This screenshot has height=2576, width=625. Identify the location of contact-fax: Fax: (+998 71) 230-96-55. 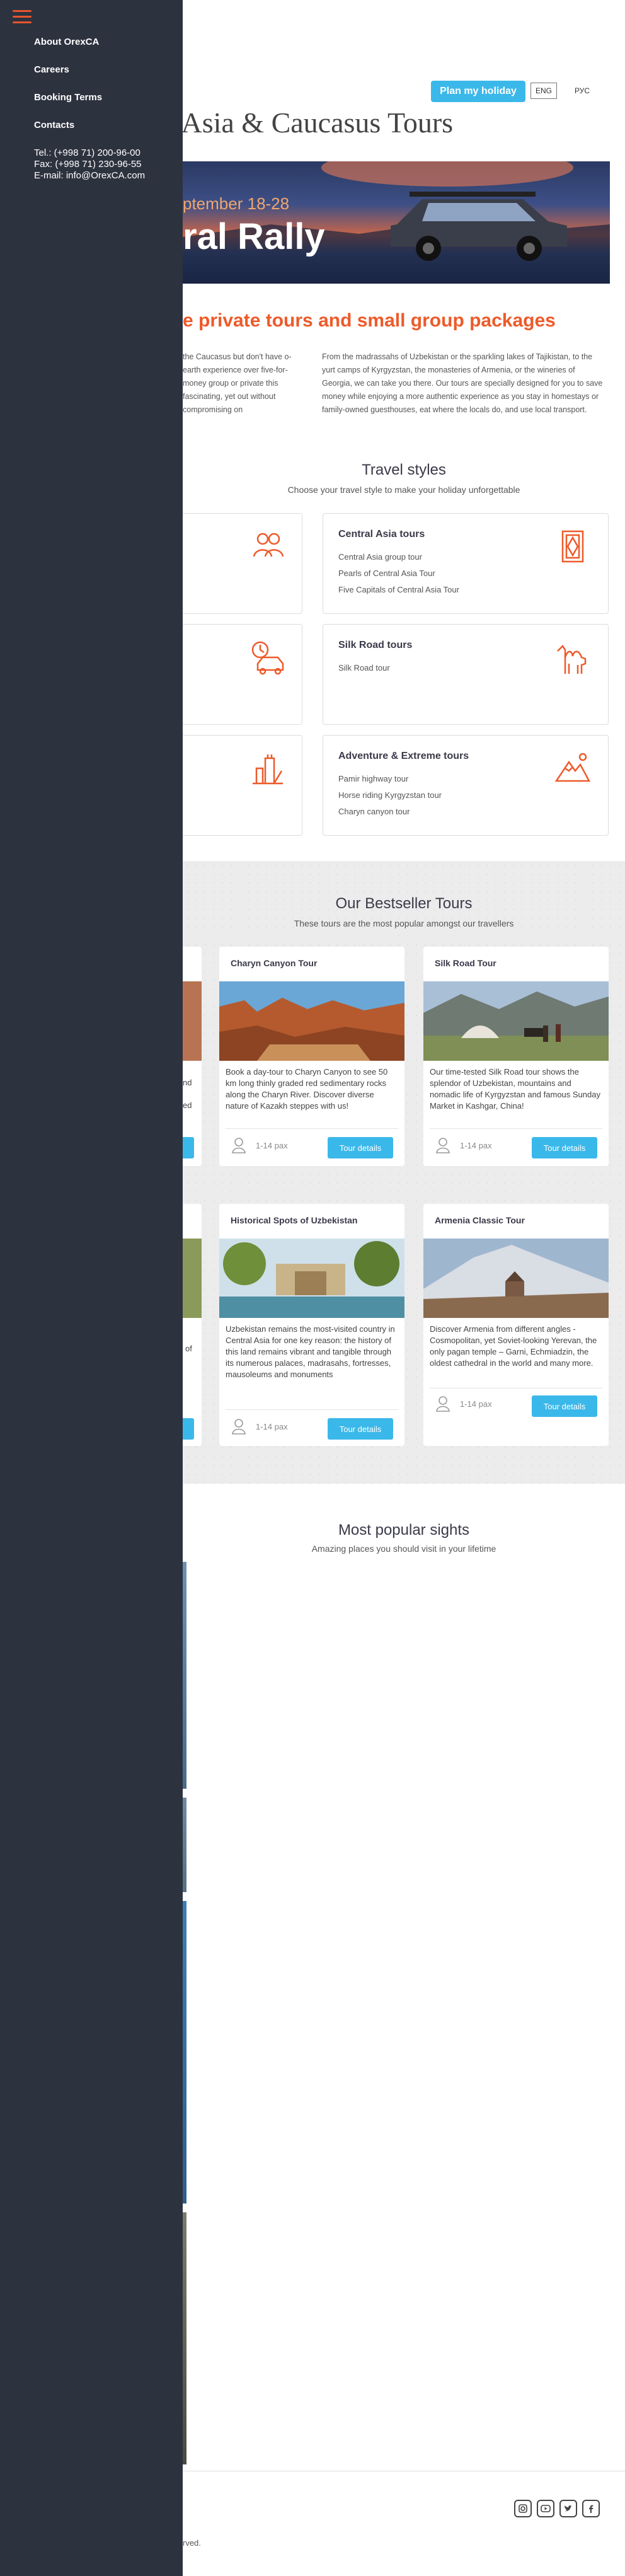
(88, 165).